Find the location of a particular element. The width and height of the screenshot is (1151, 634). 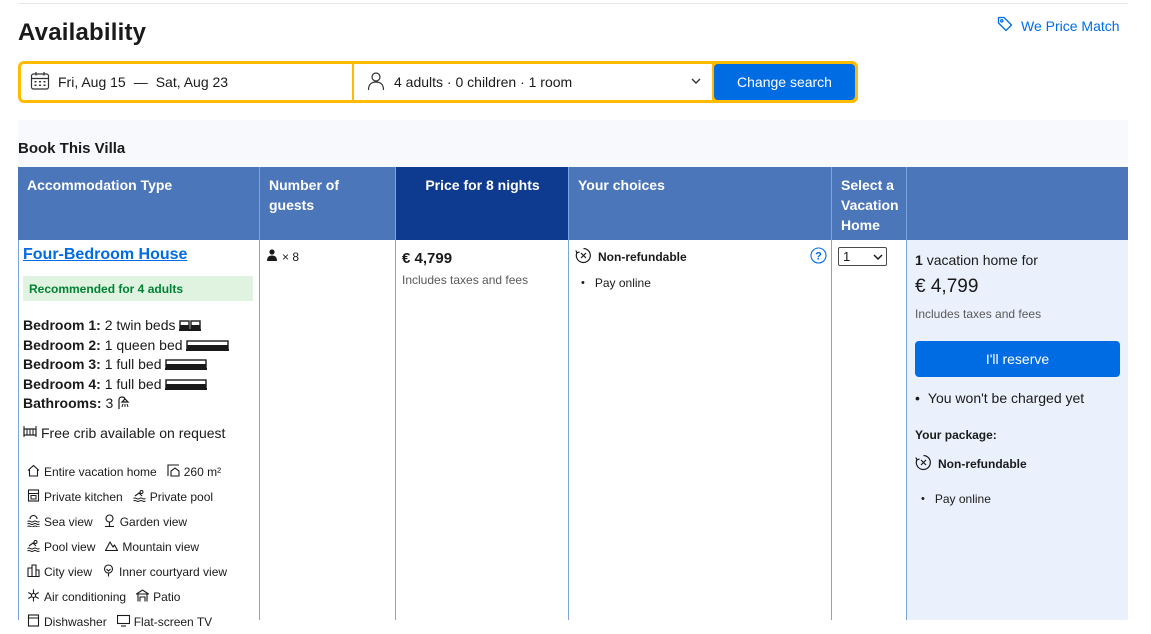

header-your-choices: Your choices is located at coordinates (700, 203).